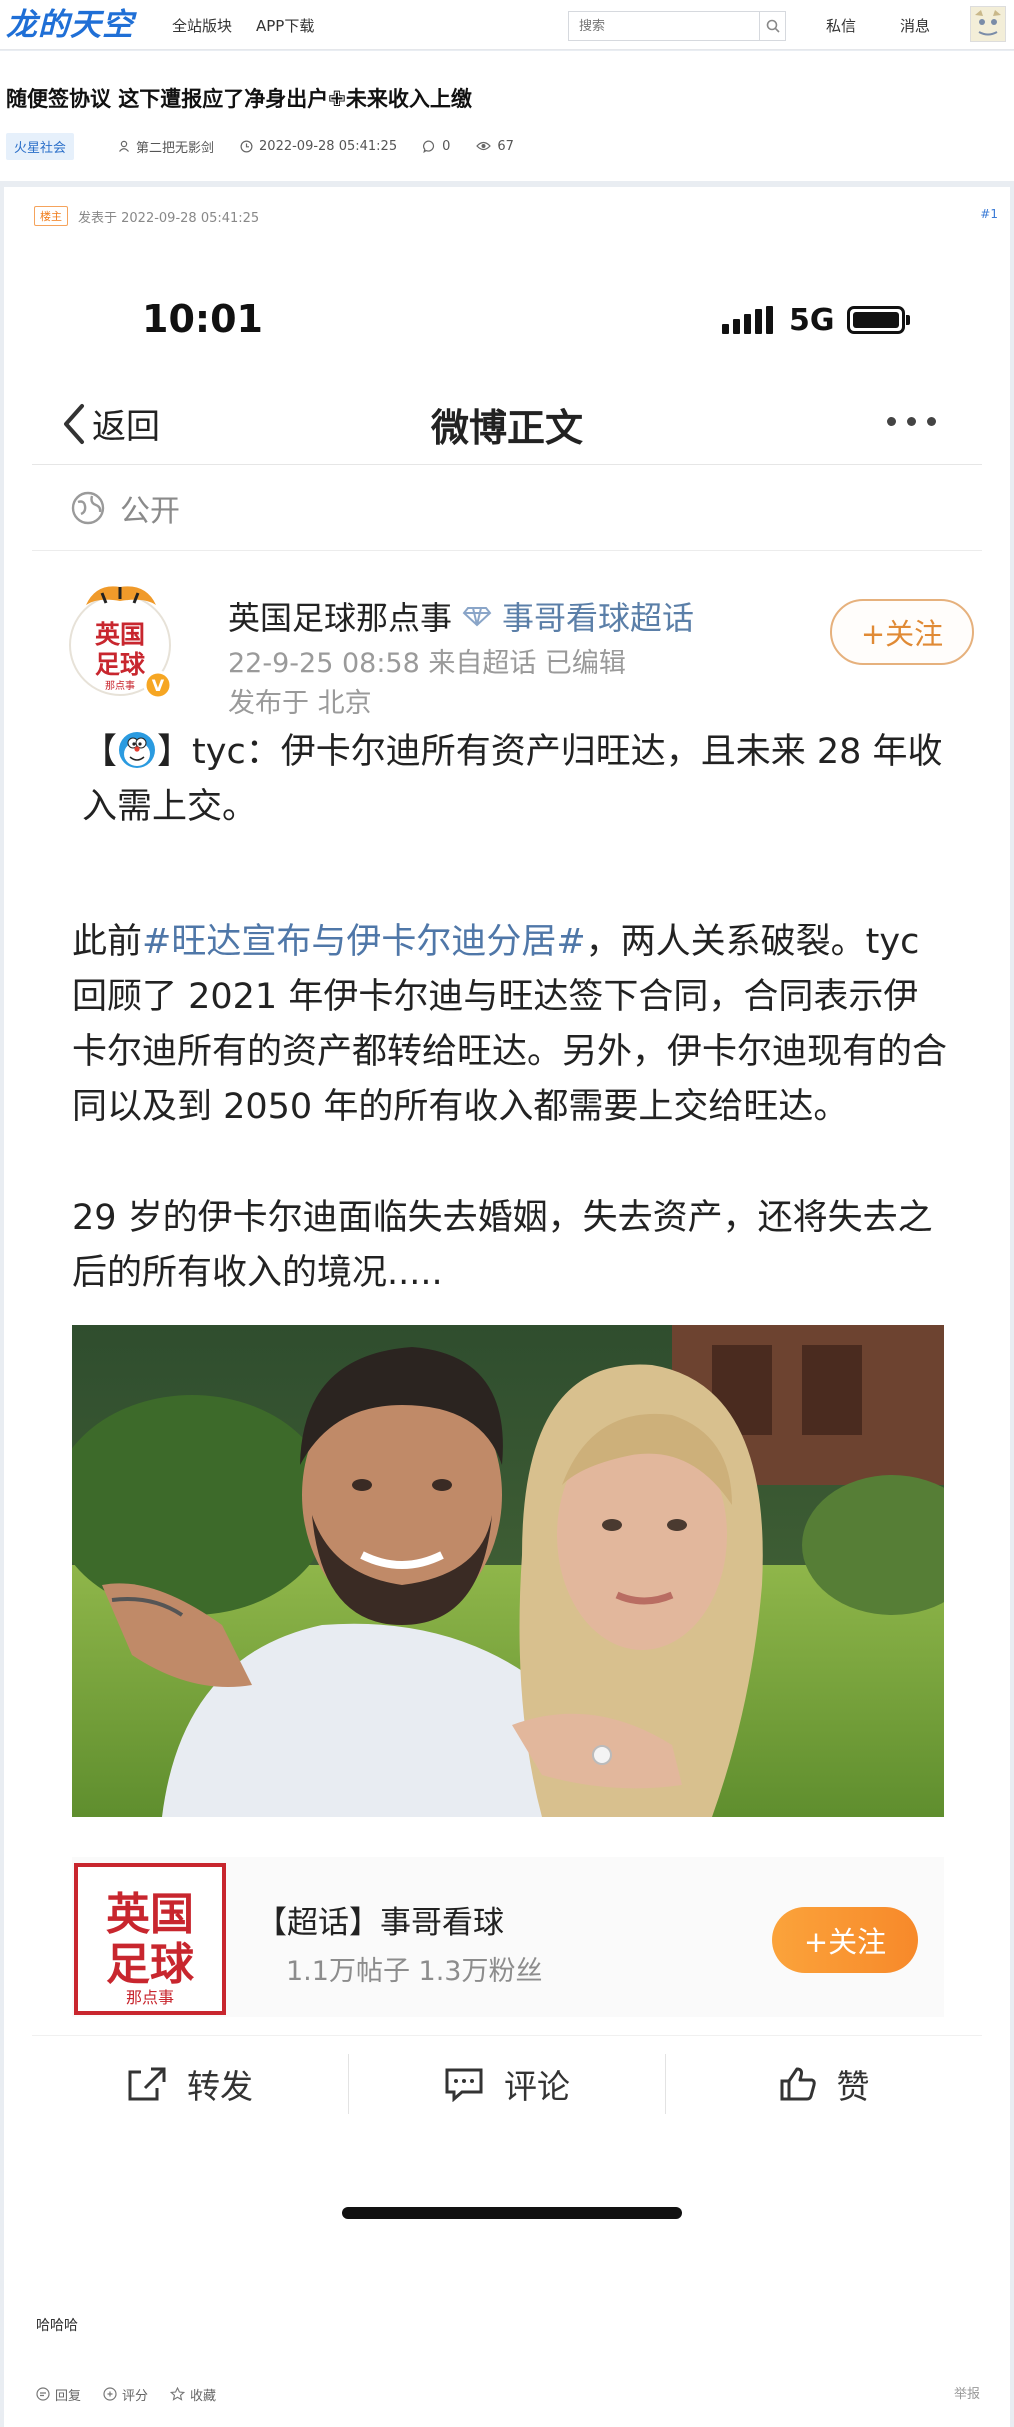 The image size is (1014, 2427). I want to click on weibo-title: 微博正文, so click(506, 428).